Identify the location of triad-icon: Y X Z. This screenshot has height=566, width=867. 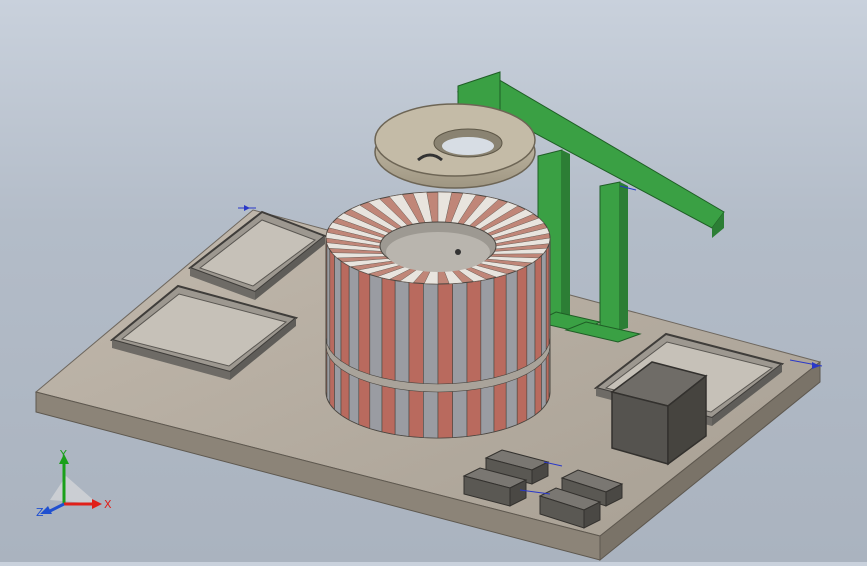
(74, 483).